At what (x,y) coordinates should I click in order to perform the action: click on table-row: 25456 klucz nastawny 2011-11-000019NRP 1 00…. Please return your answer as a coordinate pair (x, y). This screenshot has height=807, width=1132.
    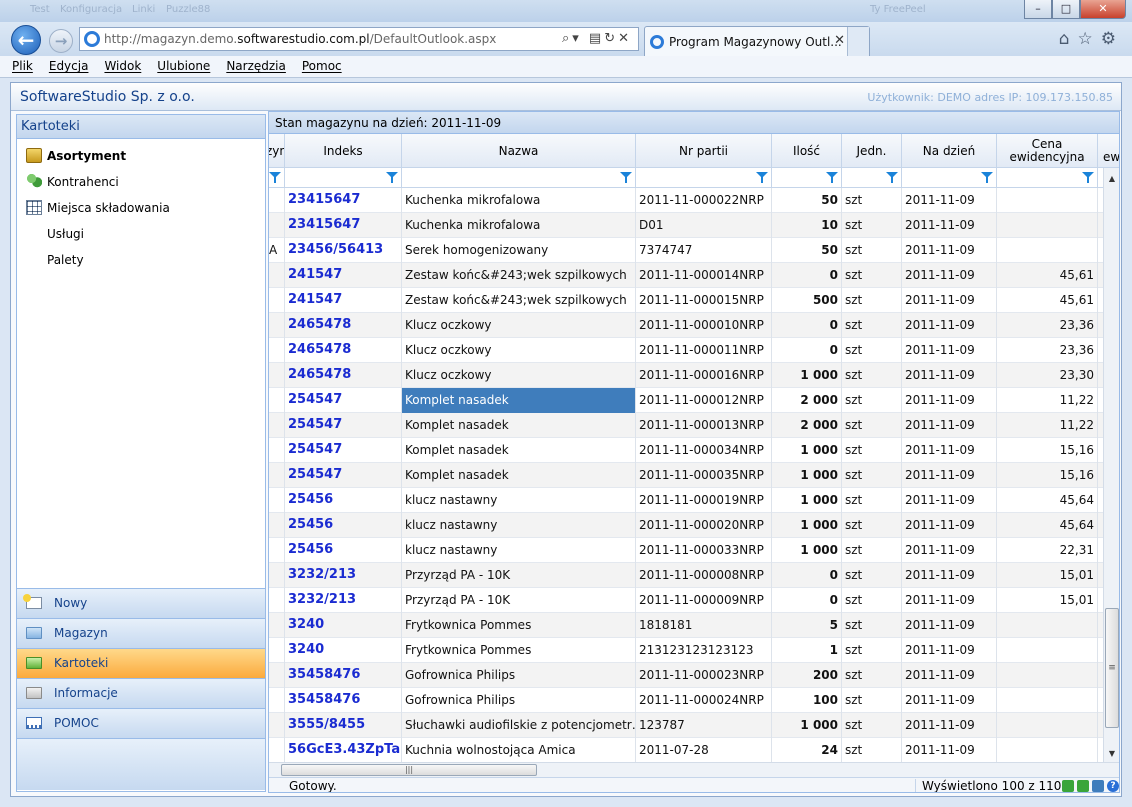
    Looking at the image, I should click on (686, 500).